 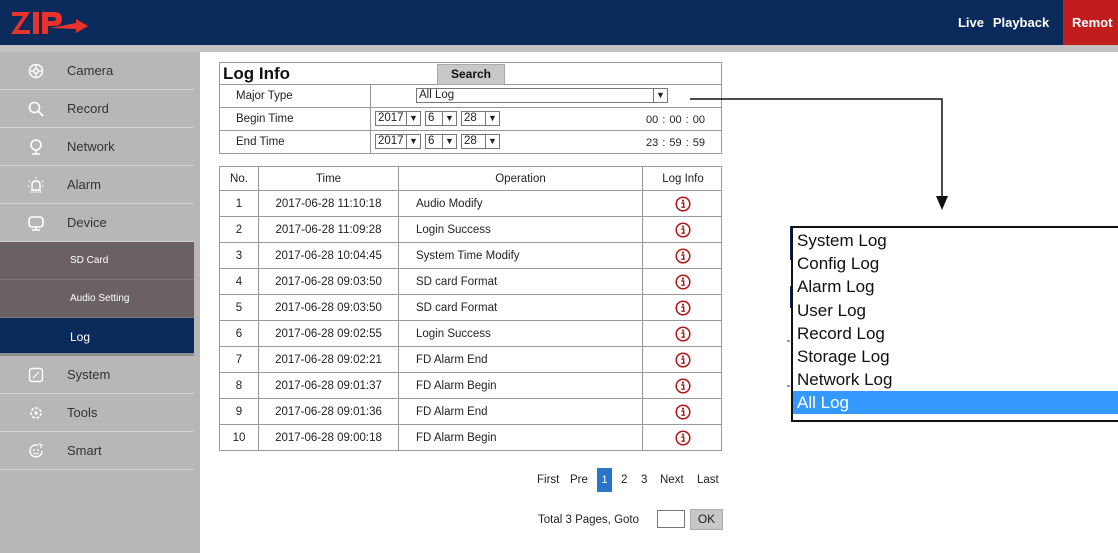 What do you see at coordinates (97, 413) in the screenshot?
I see `sidebar-item-tools: Tools` at bounding box center [97, 413].